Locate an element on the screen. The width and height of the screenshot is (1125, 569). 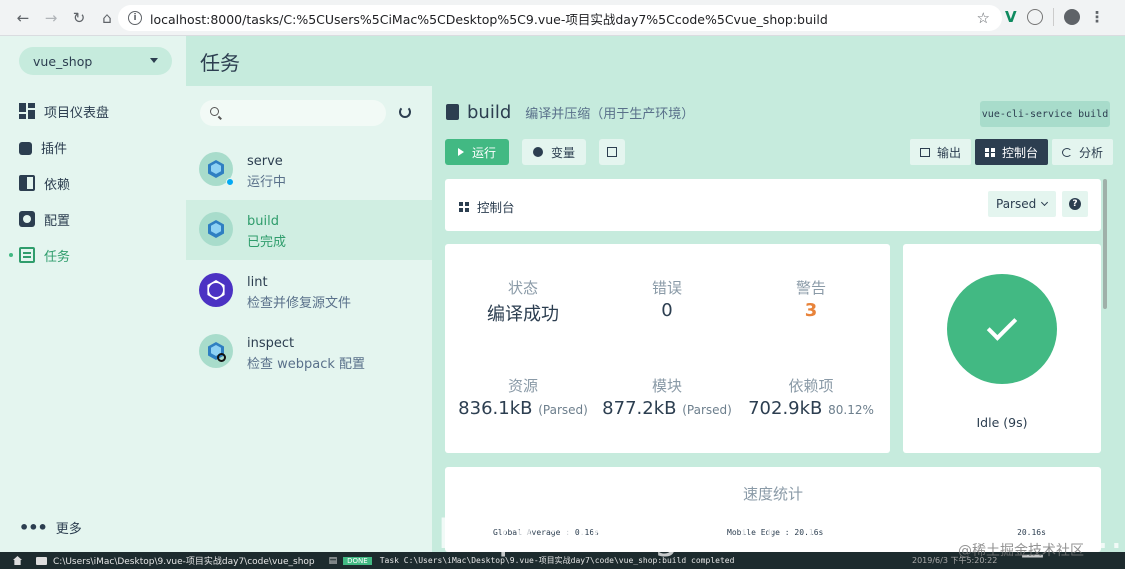
help-button: ? is located at coordinates (1075, 204).